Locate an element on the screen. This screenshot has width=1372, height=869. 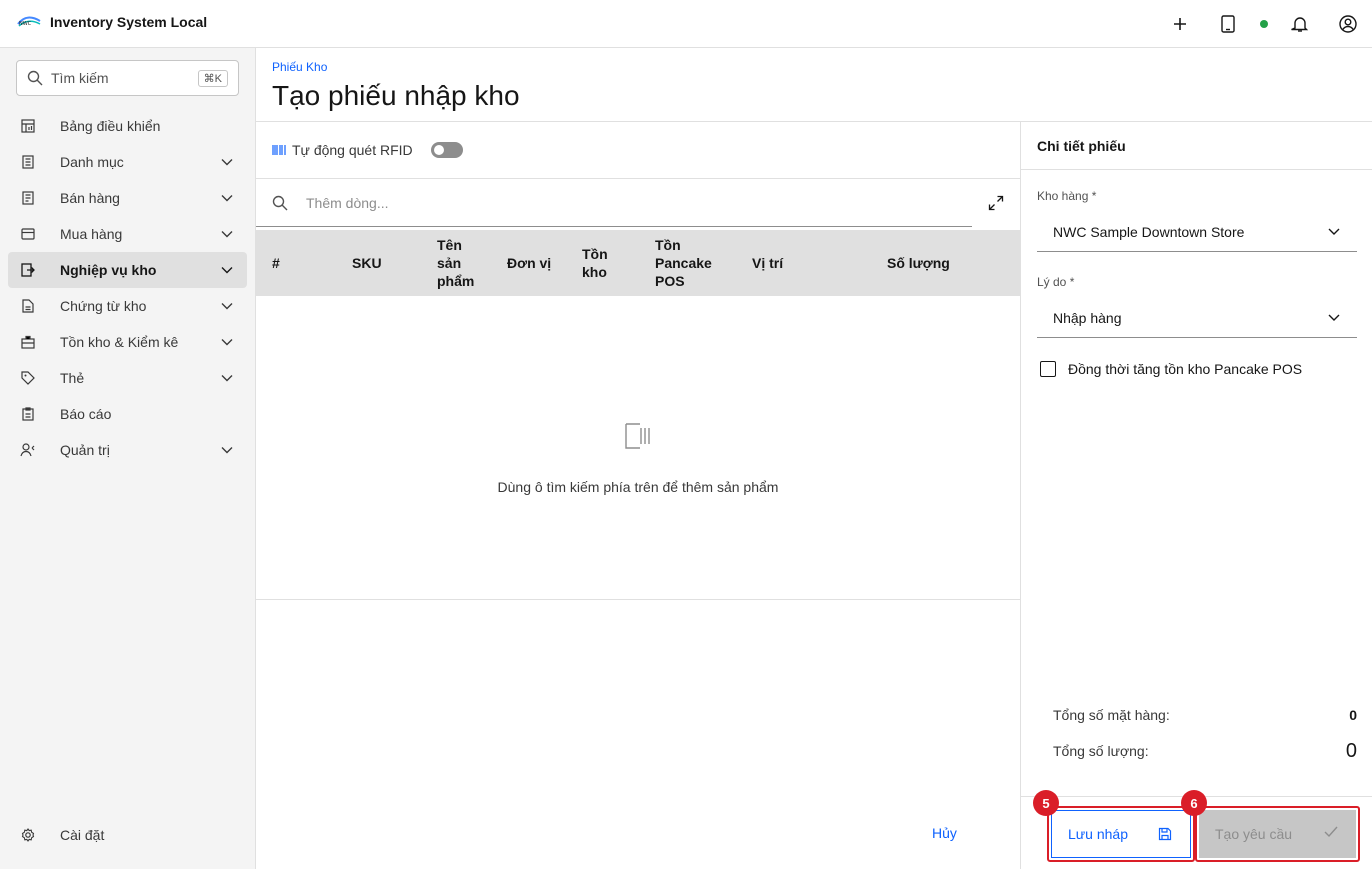
details-title: Chi tiết phiếu is located at coordinates (1081, 146).